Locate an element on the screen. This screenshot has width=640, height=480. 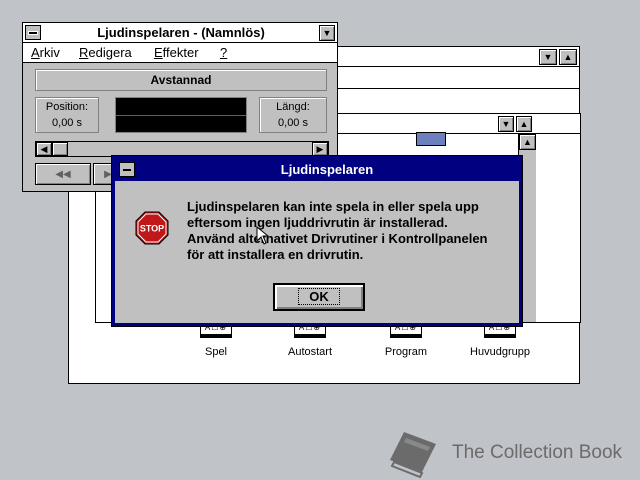
menu-arkiv: Arkiv is located at coordinates (45, 53).